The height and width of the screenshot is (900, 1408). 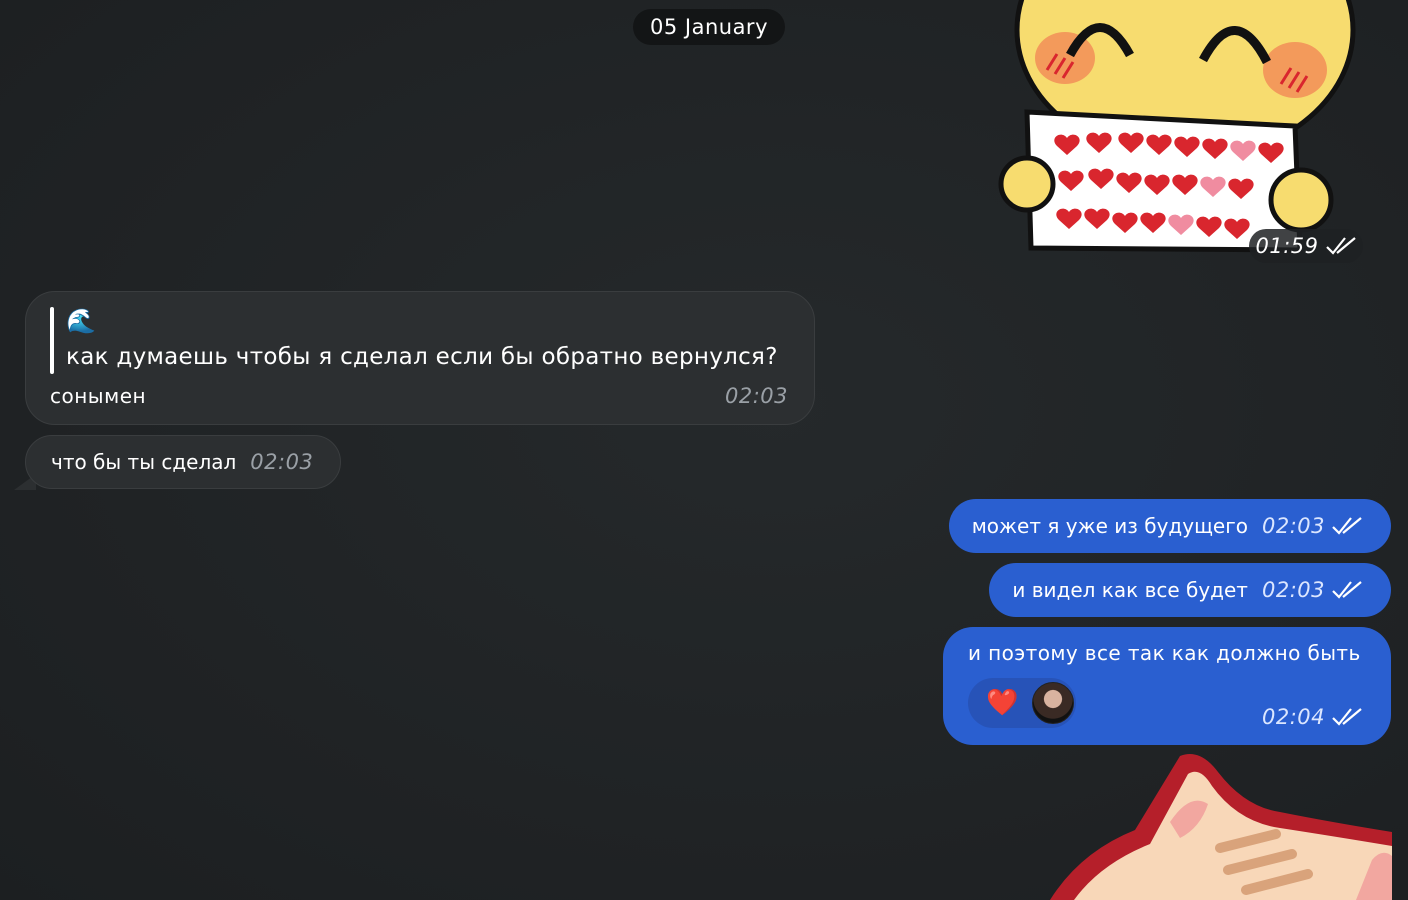 I want to click on message-caption: сонымен, so click(x=98, y=396).